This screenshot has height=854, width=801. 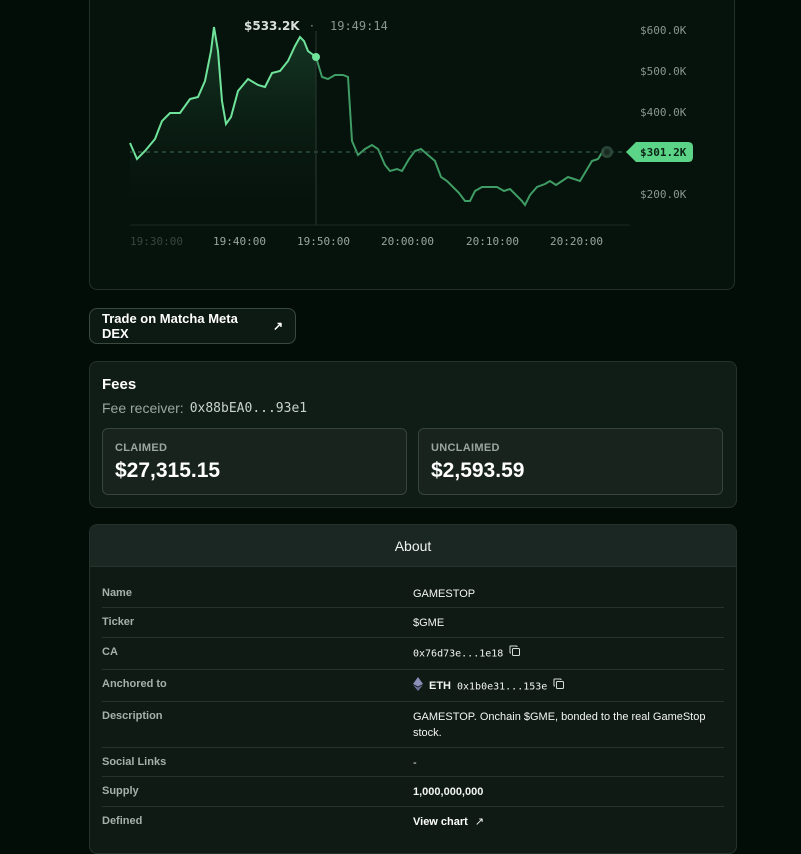 What do you see at coordinates (110, 652) in the screenshot?
I see `row-key: CA` at bounding box center [110, 652].